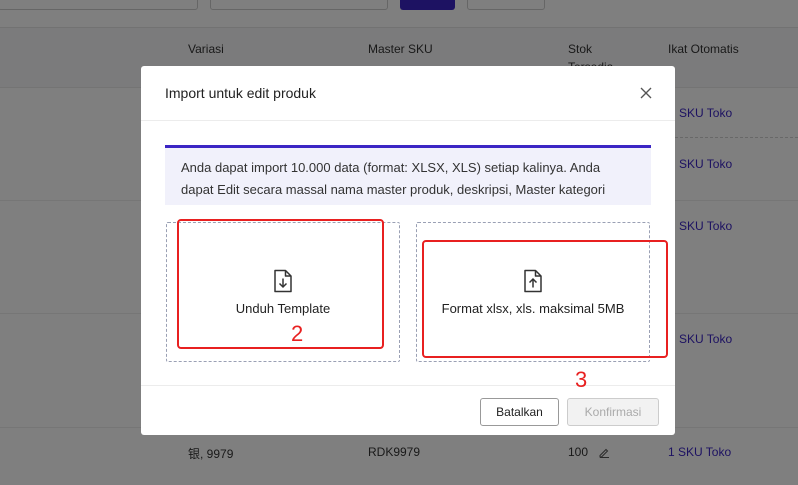 This screenshot has width=798, height=485. I want to click on confirm-button: Konfirmasi, so click(613, 412).